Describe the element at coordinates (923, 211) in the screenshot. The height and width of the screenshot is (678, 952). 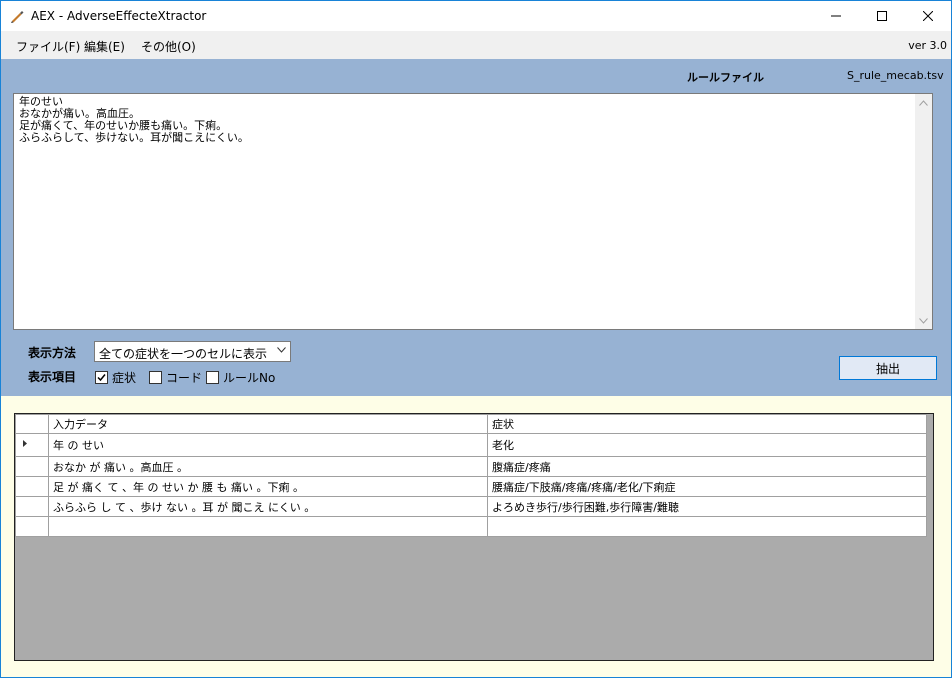
I see `vertical-scrollbar` at that location.